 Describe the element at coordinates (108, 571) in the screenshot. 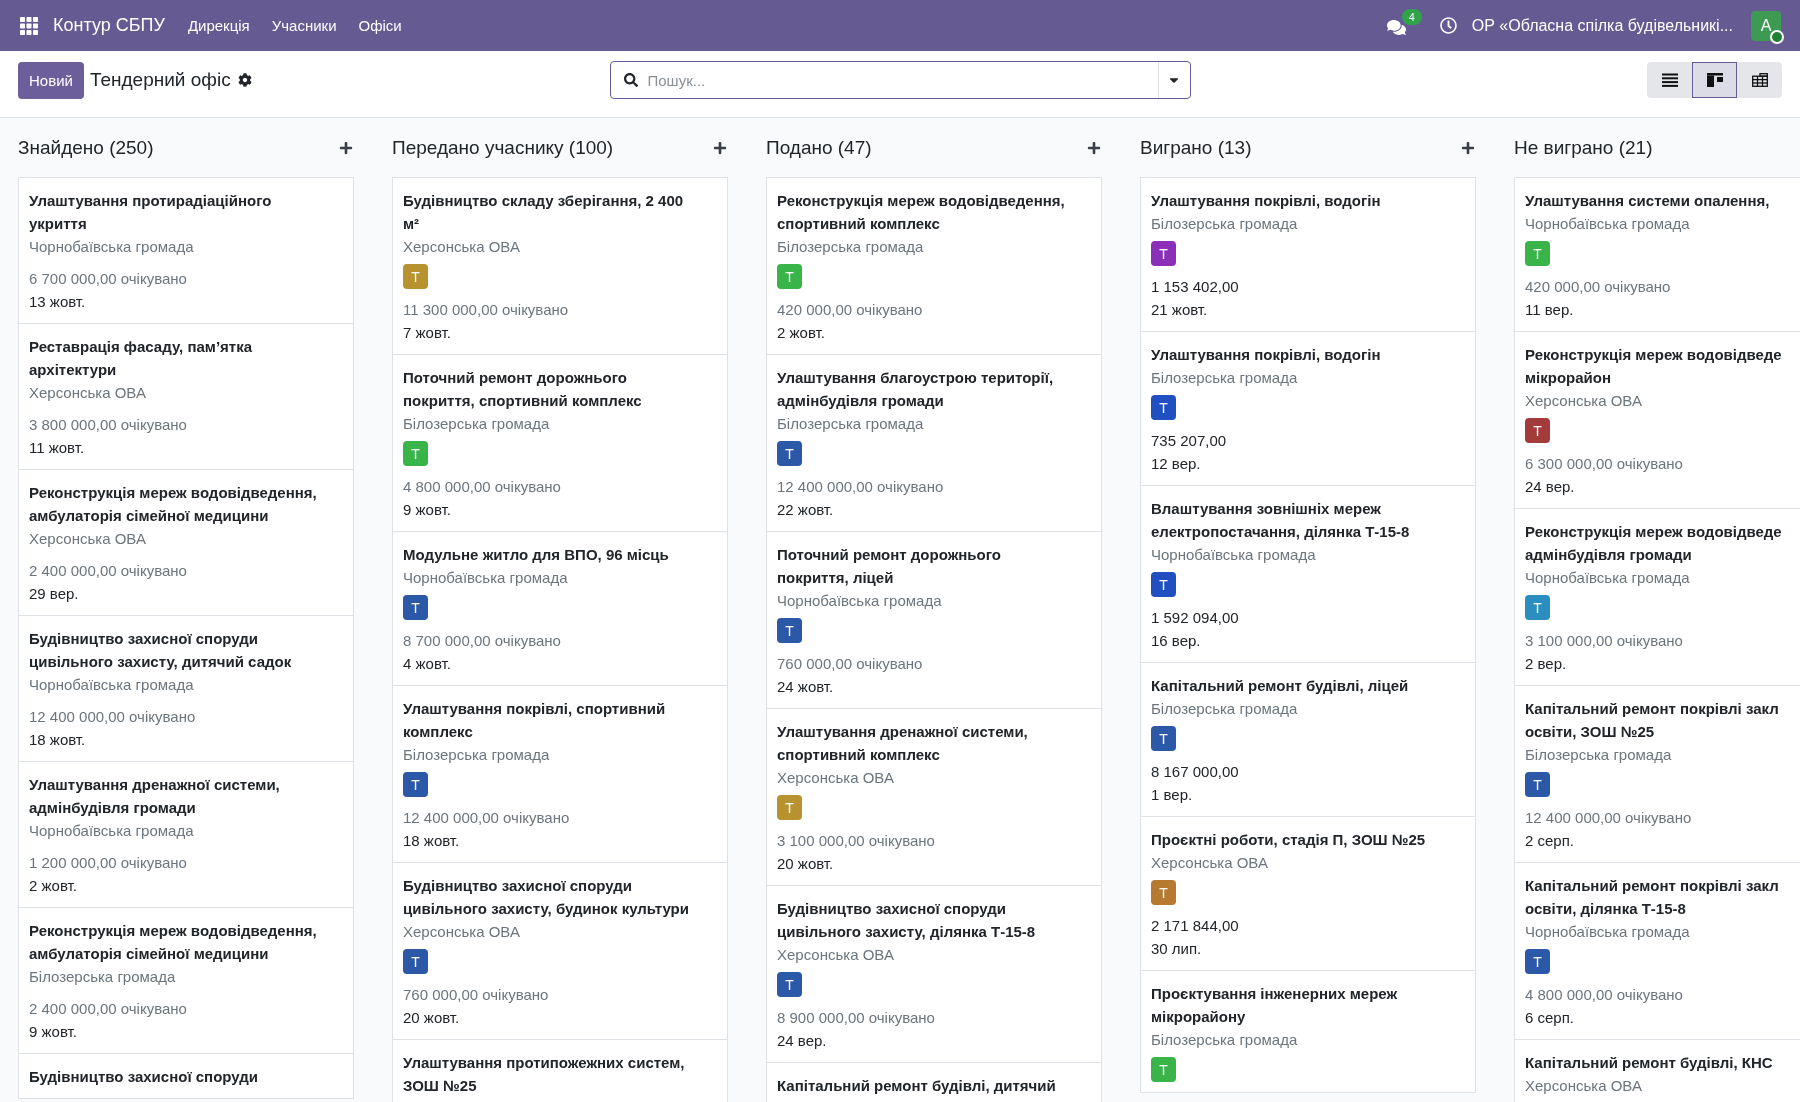

I see `card-amount: 2 400 000,00 очікувано` at that location.